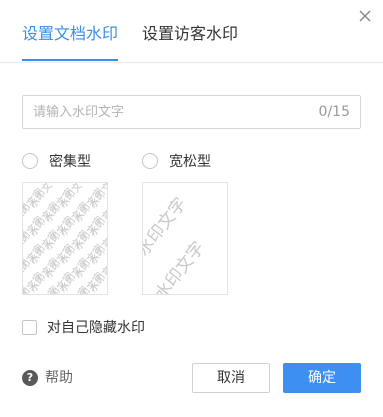 The width and height of the screenshot is (383, 417). What do you see at coordinates (168, 112) in the screenshot?
I see `watermark-text-input` at bounding box center [168, 112].